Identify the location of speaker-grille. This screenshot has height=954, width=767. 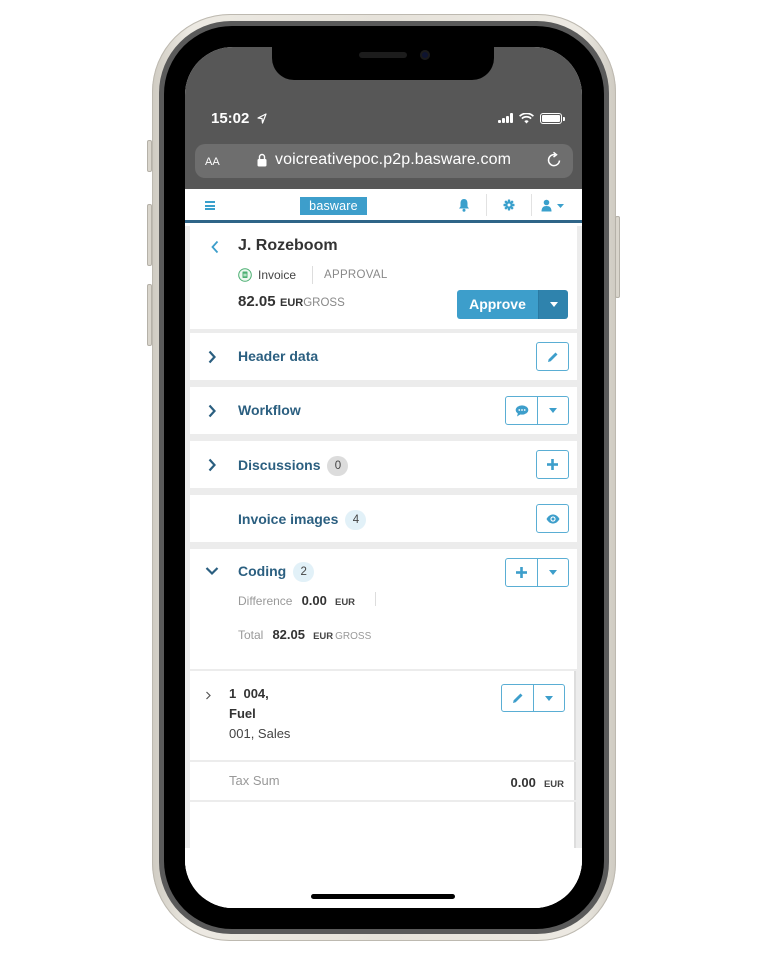
(383, 55).